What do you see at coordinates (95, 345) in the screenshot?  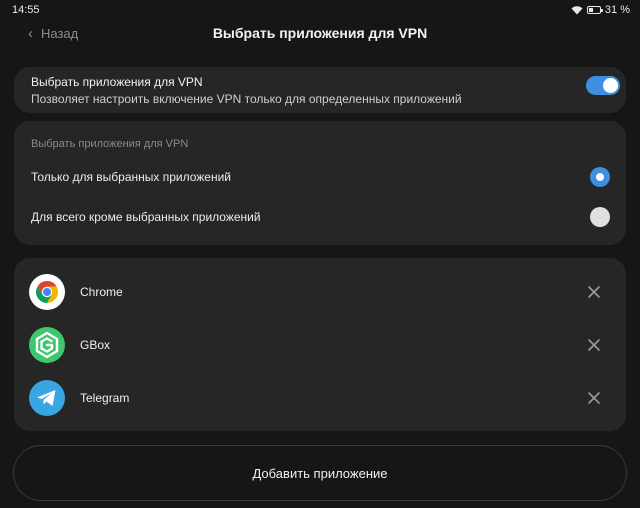 I see `app-name: GBox` at bounding box center [95, 345].